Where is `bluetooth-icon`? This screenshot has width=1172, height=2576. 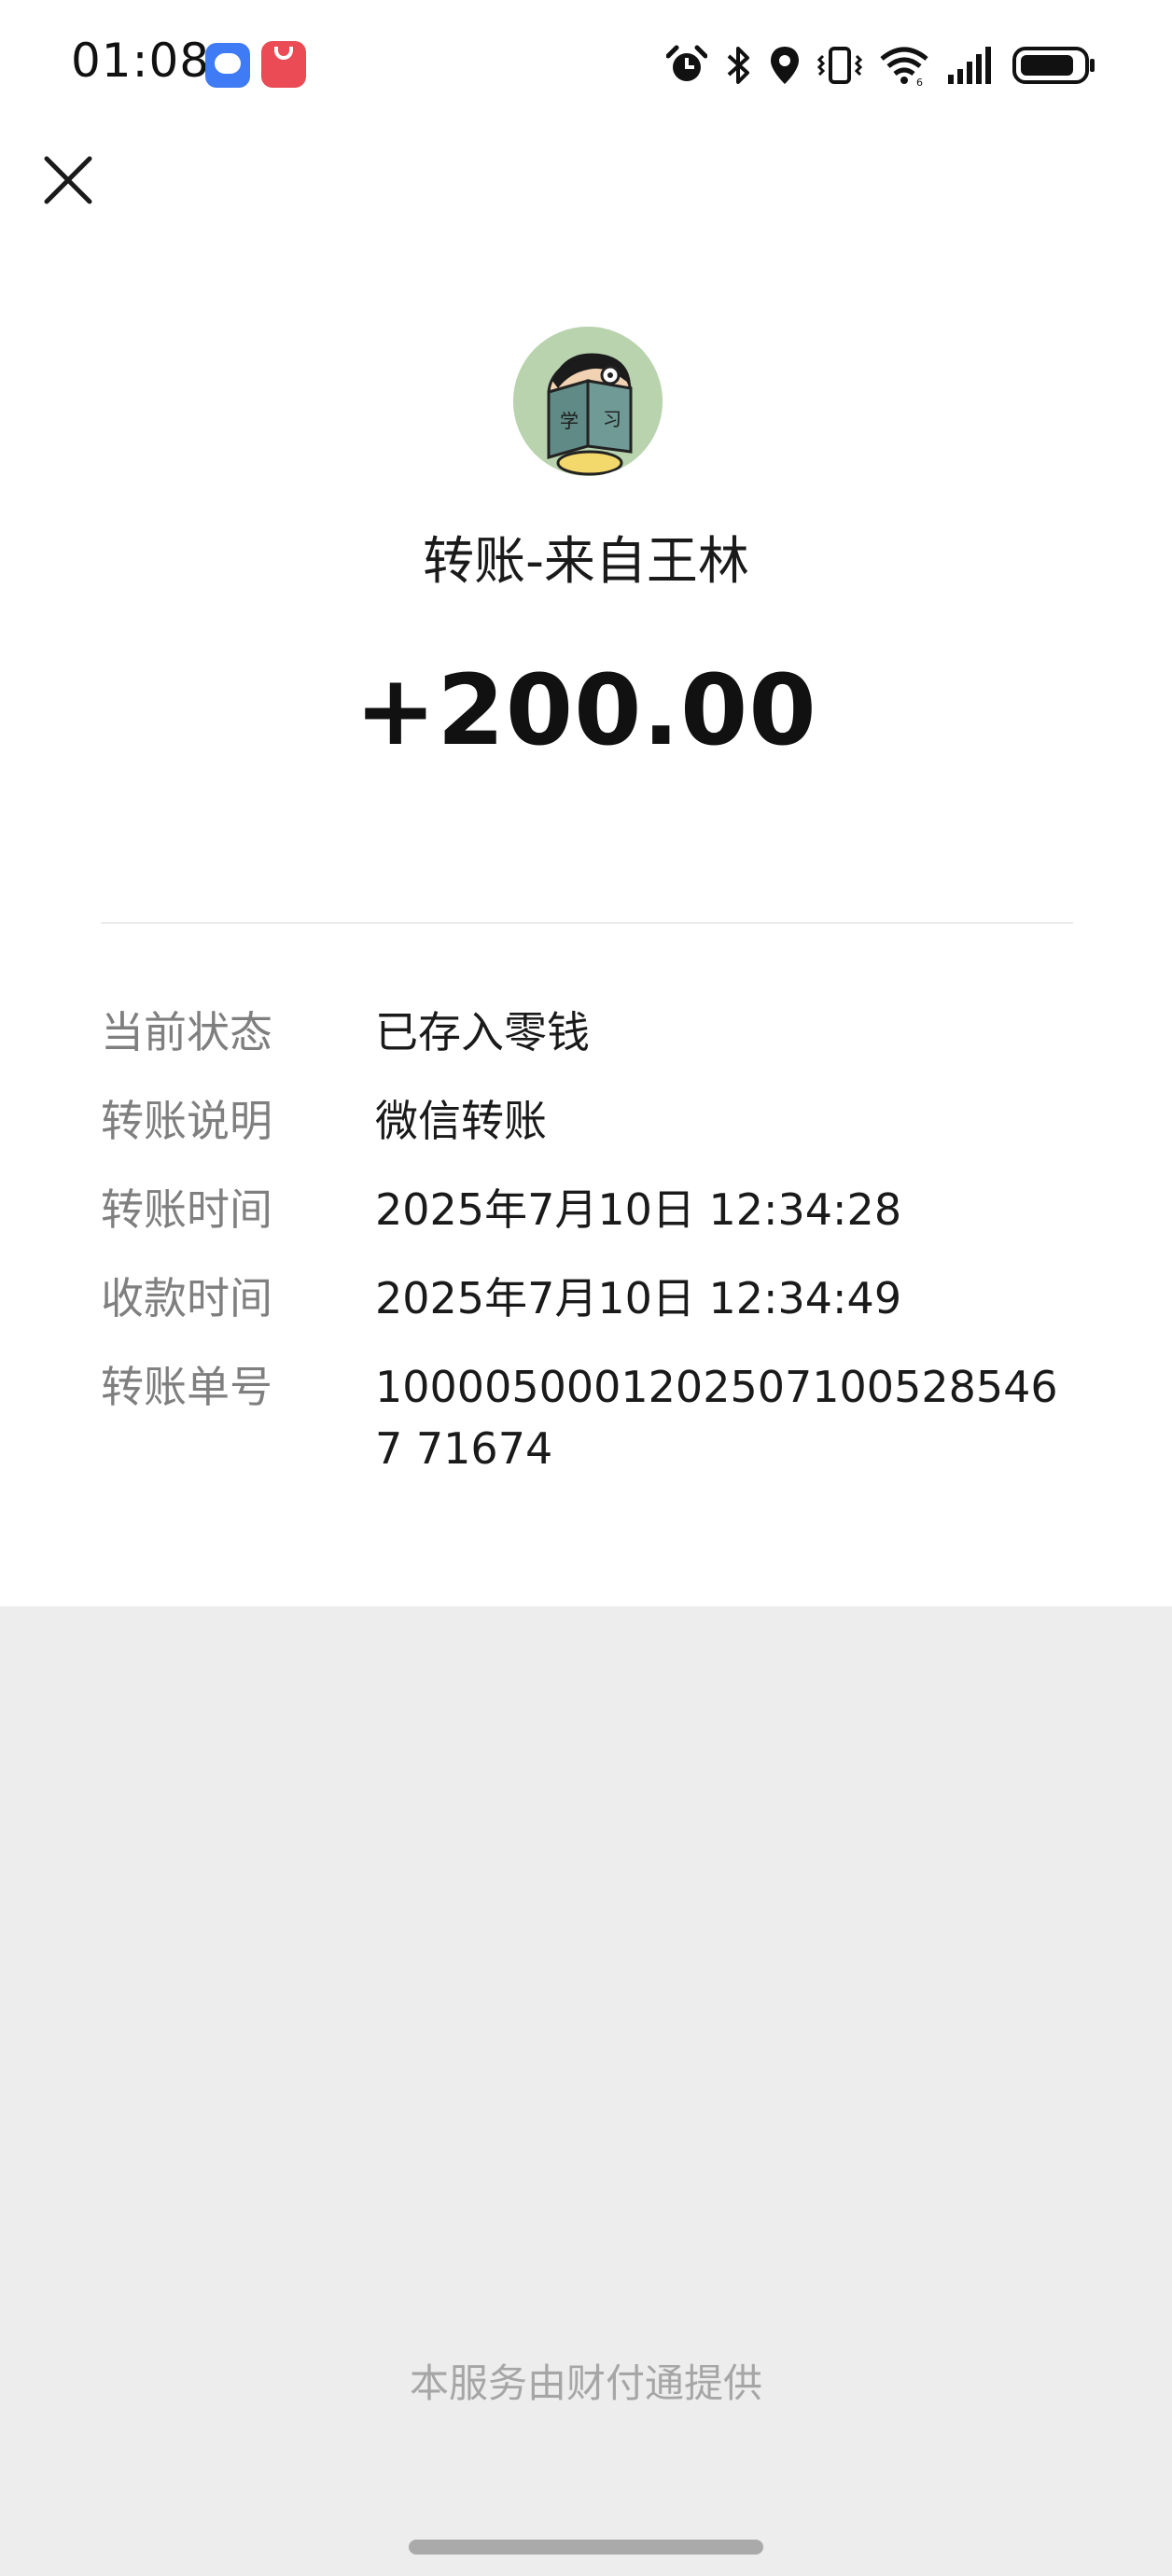 bluetooth-icon is located at coordinates (738, 65).